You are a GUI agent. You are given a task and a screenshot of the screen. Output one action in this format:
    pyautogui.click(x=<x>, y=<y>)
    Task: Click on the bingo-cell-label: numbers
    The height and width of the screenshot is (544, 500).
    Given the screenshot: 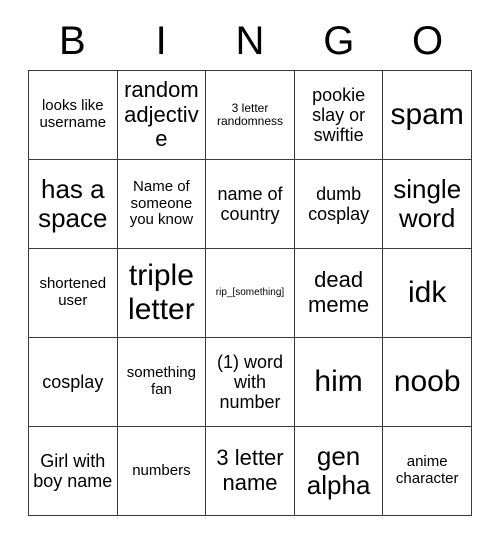 What is the action you would take?
    pyautogui.click(x=161, y=470)
    